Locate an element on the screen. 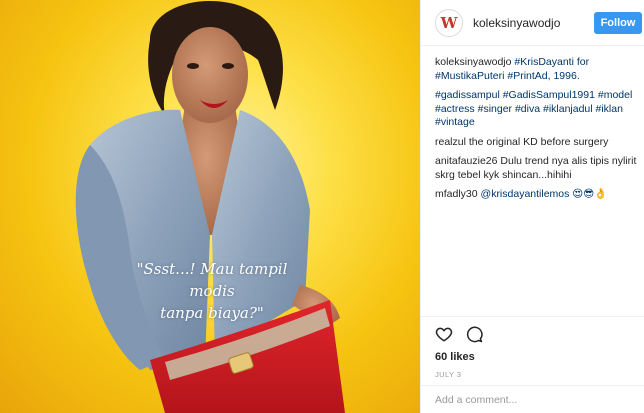 The height and width of the screenshot is (413, 644). post-actions: 60 likes JULY 3 is located at coordinates (532, 364).